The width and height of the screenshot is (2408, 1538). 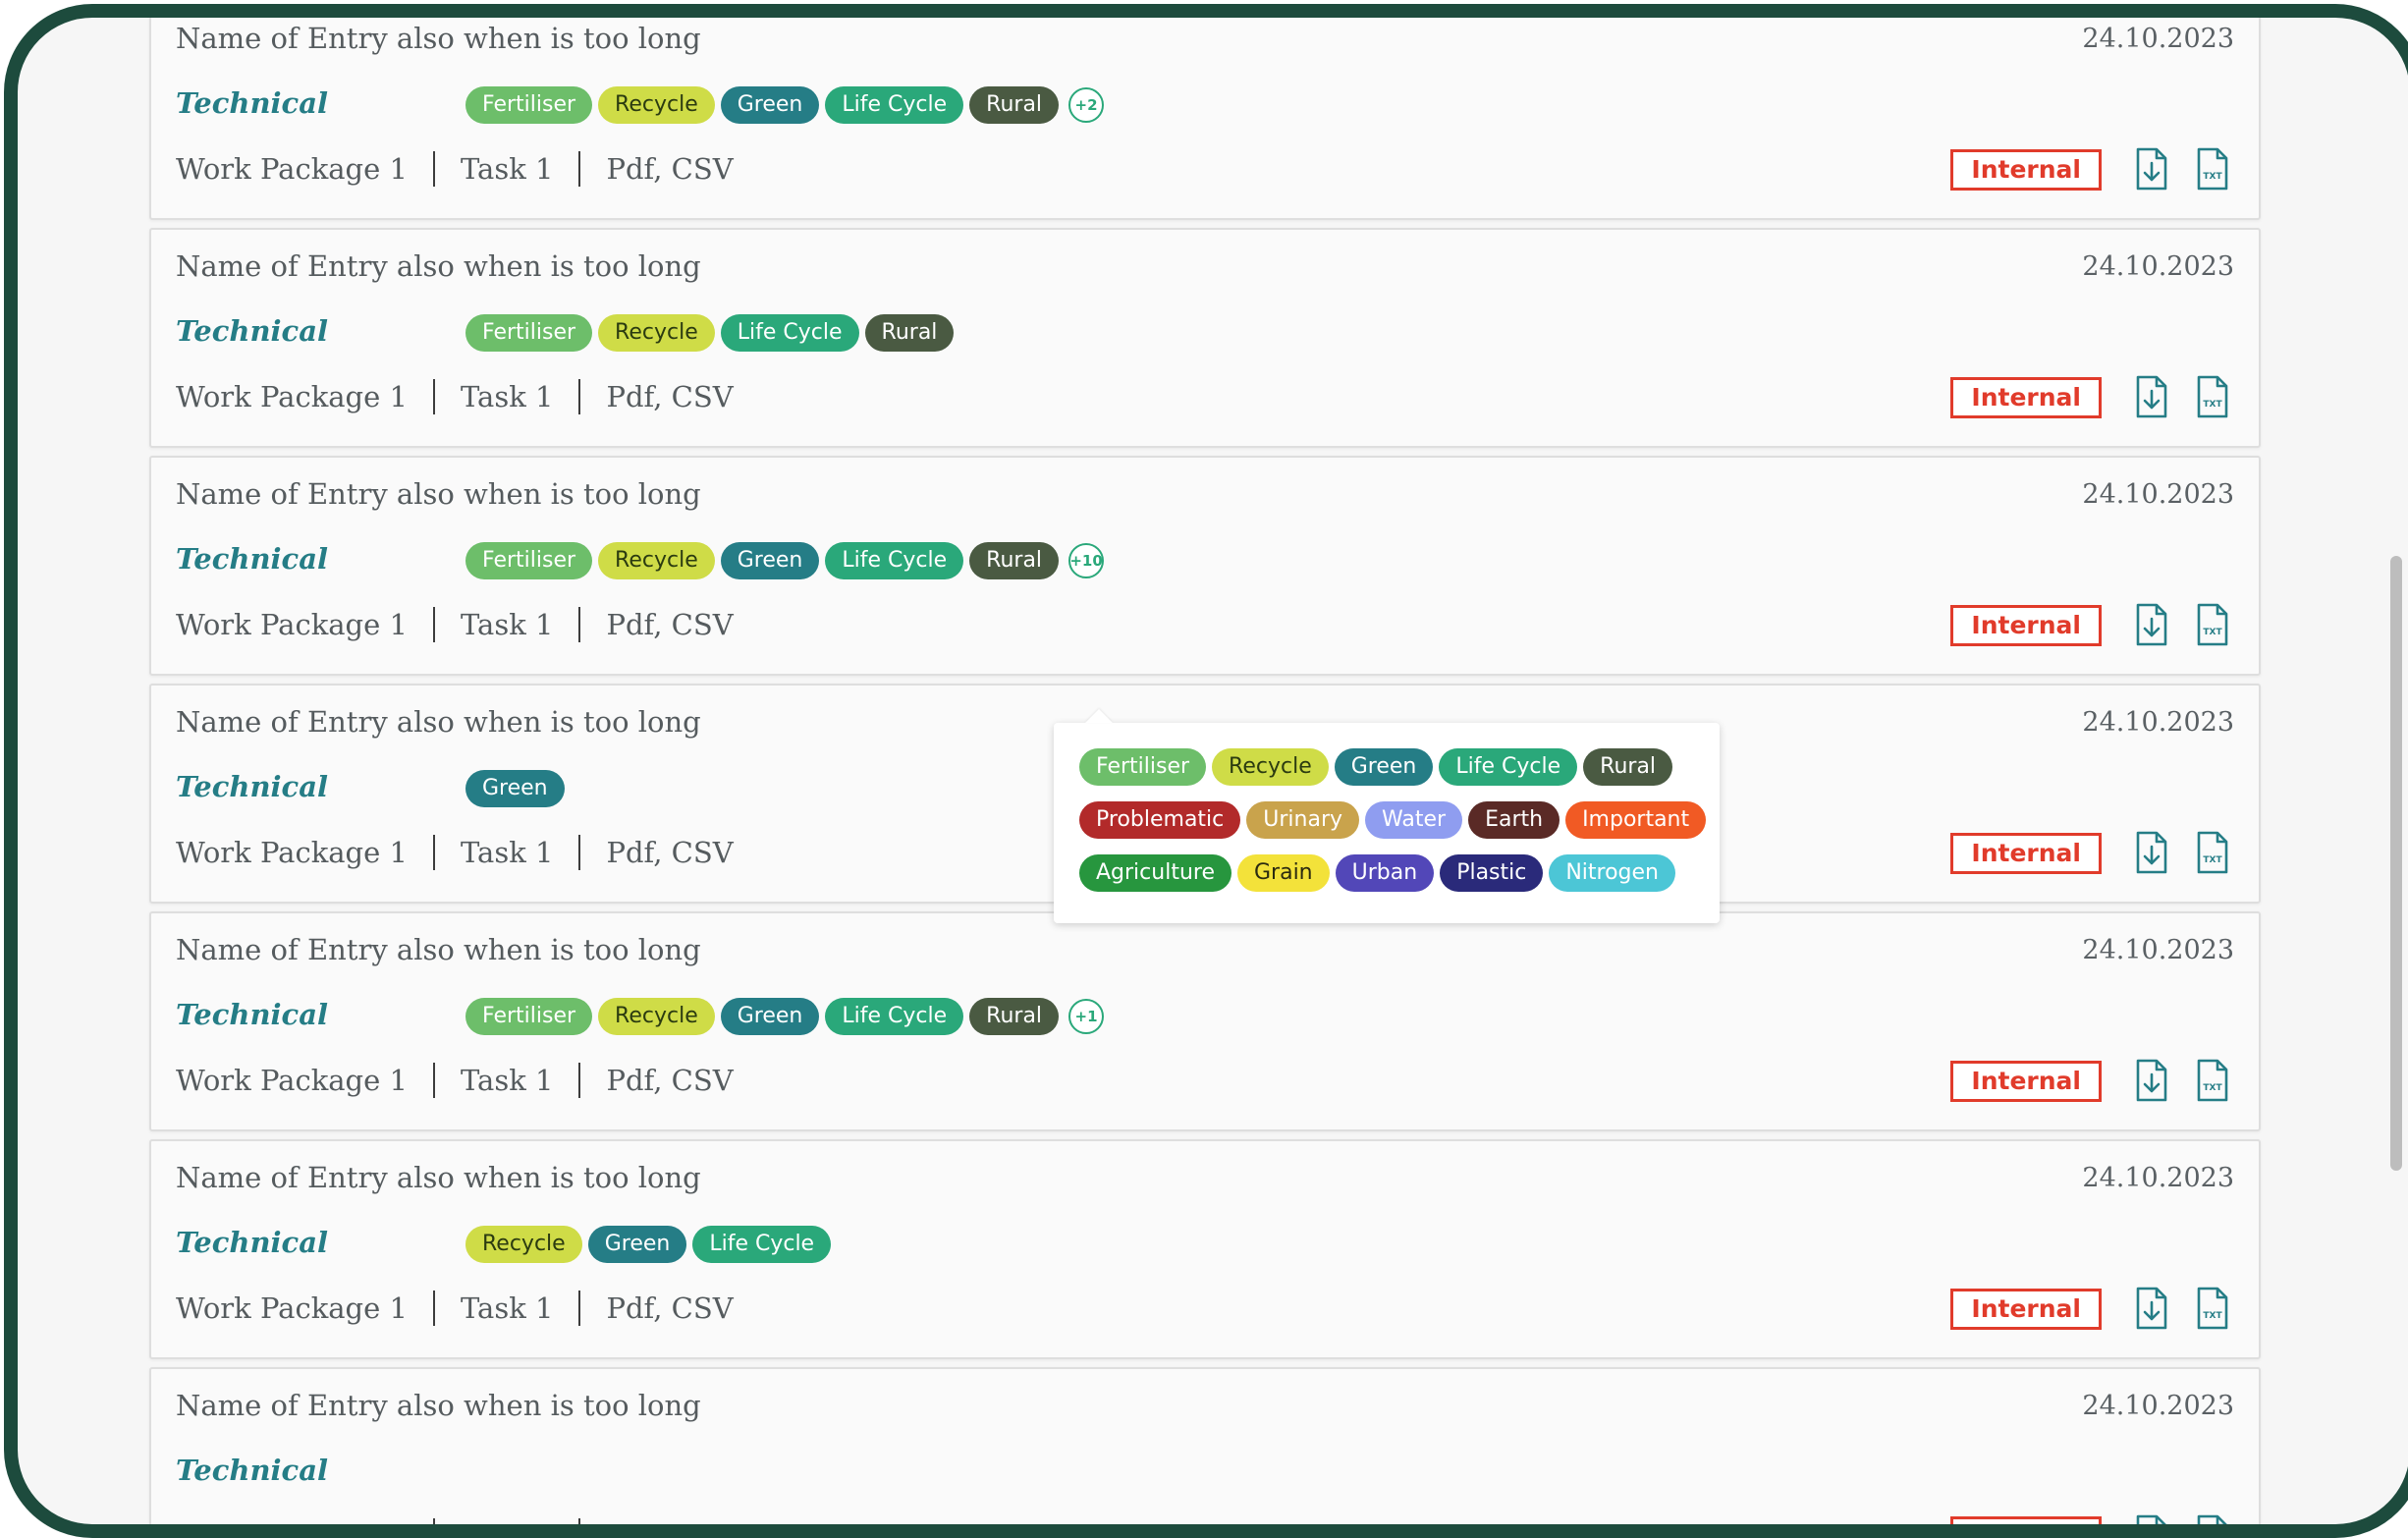 I want to click on tag-chip: Important, so click(x=1636, y=820).